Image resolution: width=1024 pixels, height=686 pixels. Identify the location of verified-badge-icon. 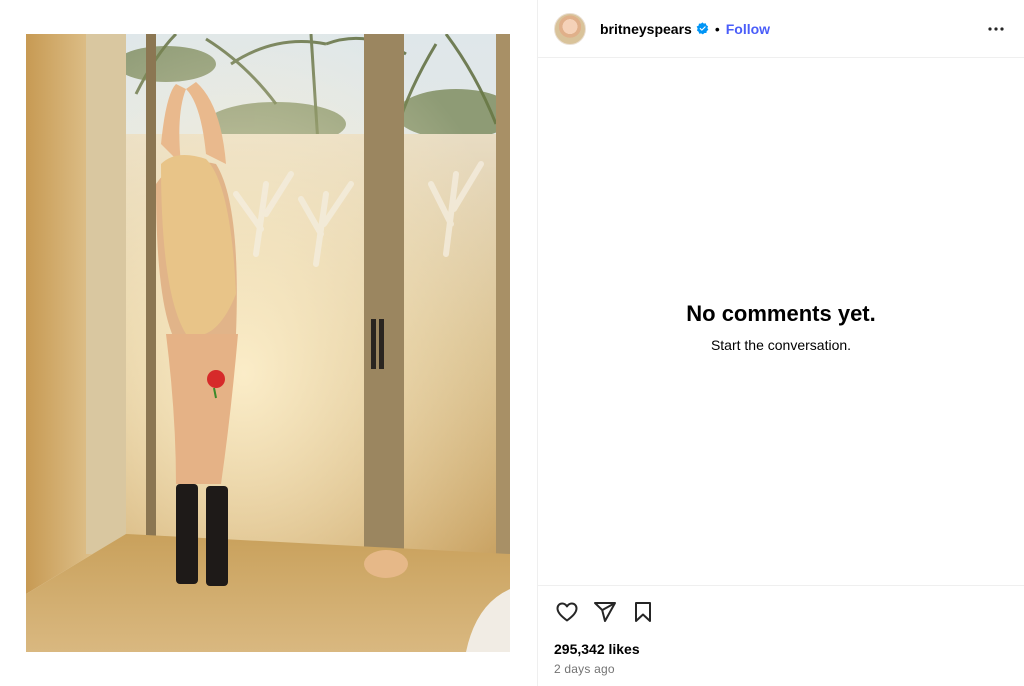
(702, 28).